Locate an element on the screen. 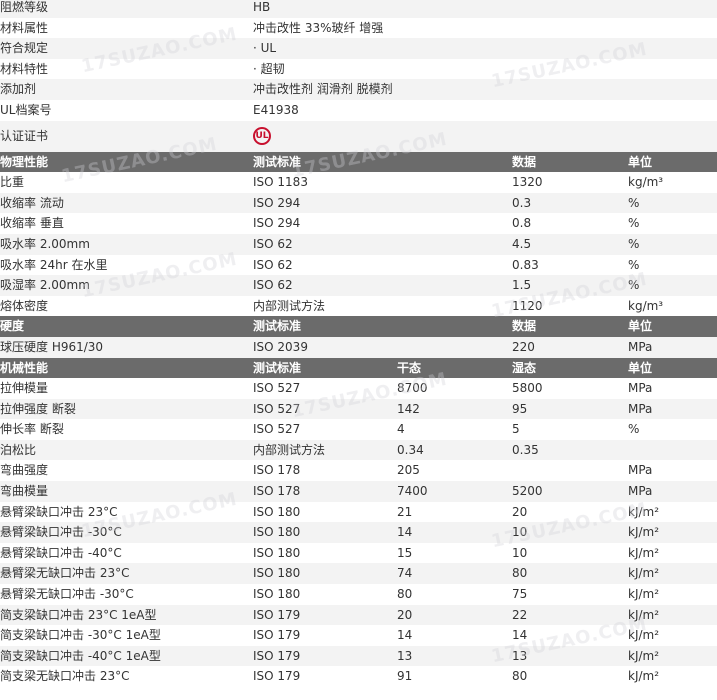  table-cell: 悬臂梁缺口冲击 -30°C is located at coordinates (61, 532).